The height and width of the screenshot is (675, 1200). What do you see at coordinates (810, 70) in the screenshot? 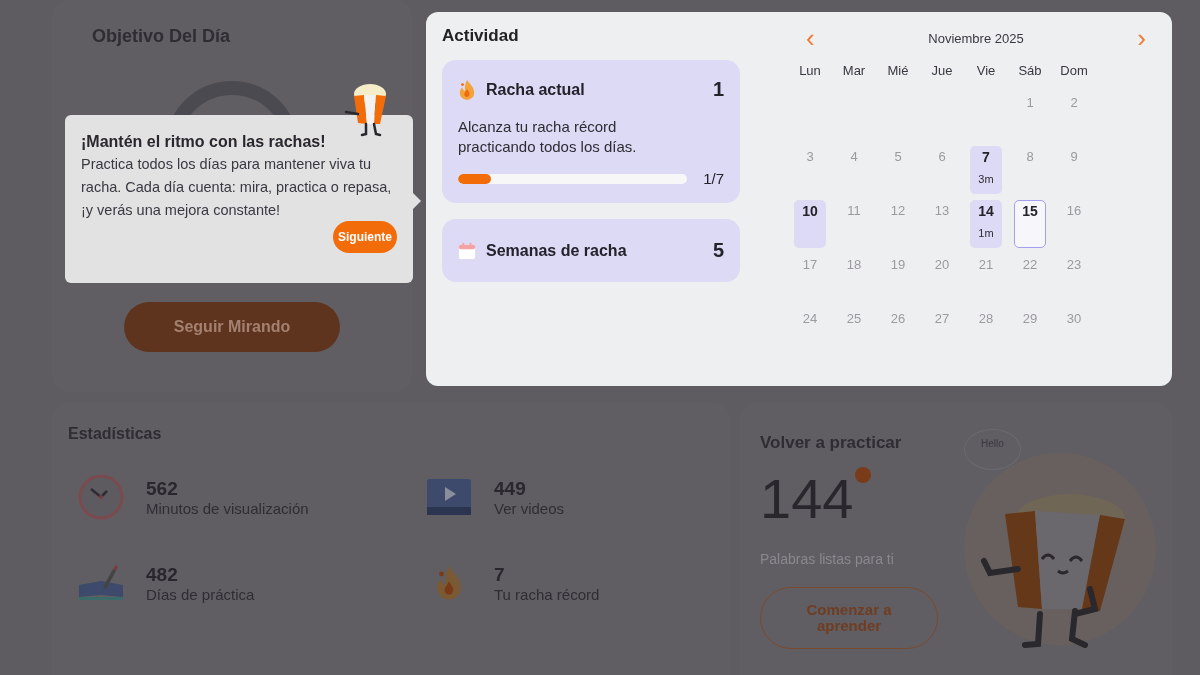
I see `weekday-label: Lun` at bounding box center [810, 70].